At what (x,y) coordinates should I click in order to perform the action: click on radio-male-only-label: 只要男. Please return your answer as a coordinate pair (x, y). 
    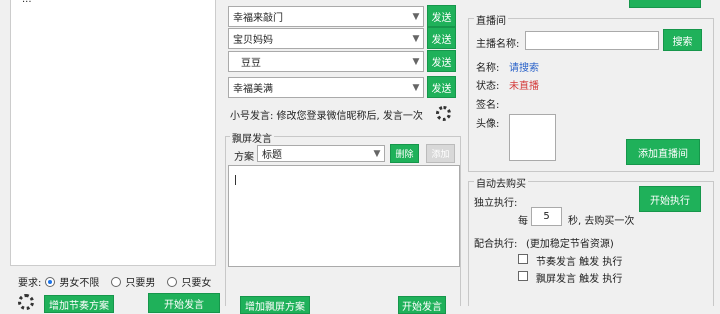
    Looking at the image, I should click on (140, 283).